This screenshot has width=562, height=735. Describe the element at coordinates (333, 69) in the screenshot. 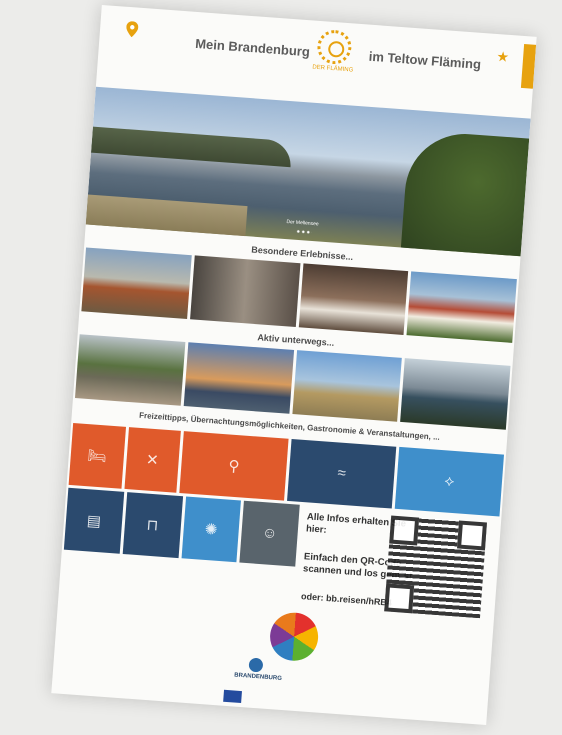

I see `logo-caption: DER FLÄMING` at that location.